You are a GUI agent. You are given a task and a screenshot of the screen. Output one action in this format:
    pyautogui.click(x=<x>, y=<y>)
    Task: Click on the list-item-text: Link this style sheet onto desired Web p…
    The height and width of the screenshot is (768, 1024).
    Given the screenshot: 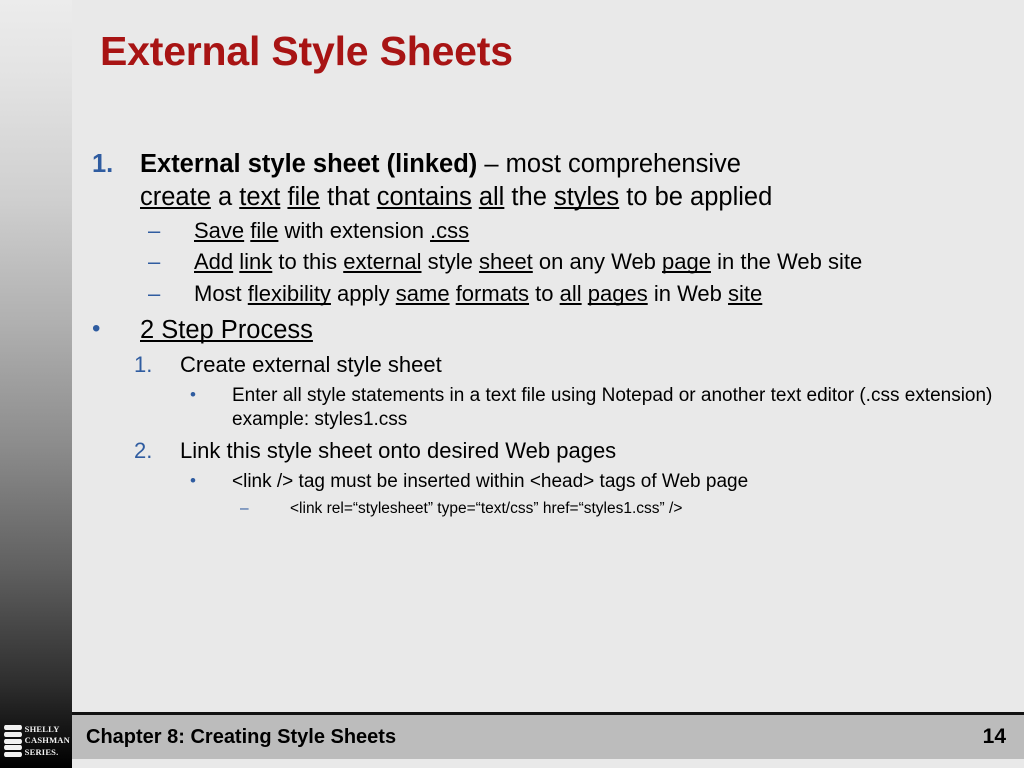 What is the action you would take?
    pyautogui.click(x=398, y=451)
    